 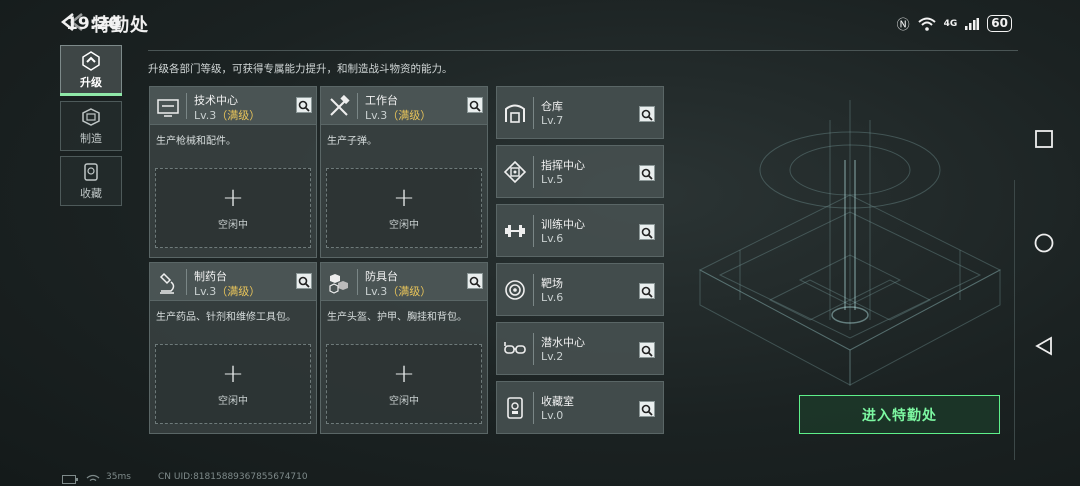 I want to click on card-header: 制药台 Lv.3（满级）, so click(x=233, y=282).